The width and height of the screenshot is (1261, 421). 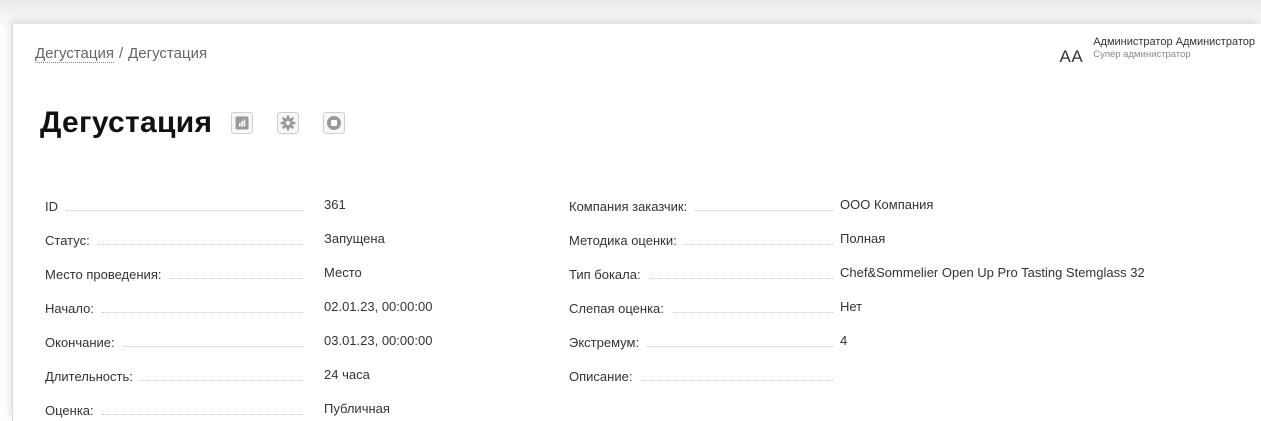 What do you see at coordinates (103, 274) in the screenshot?
I see `left-field-label: Место проведения:` at bounding box center [103, 274].